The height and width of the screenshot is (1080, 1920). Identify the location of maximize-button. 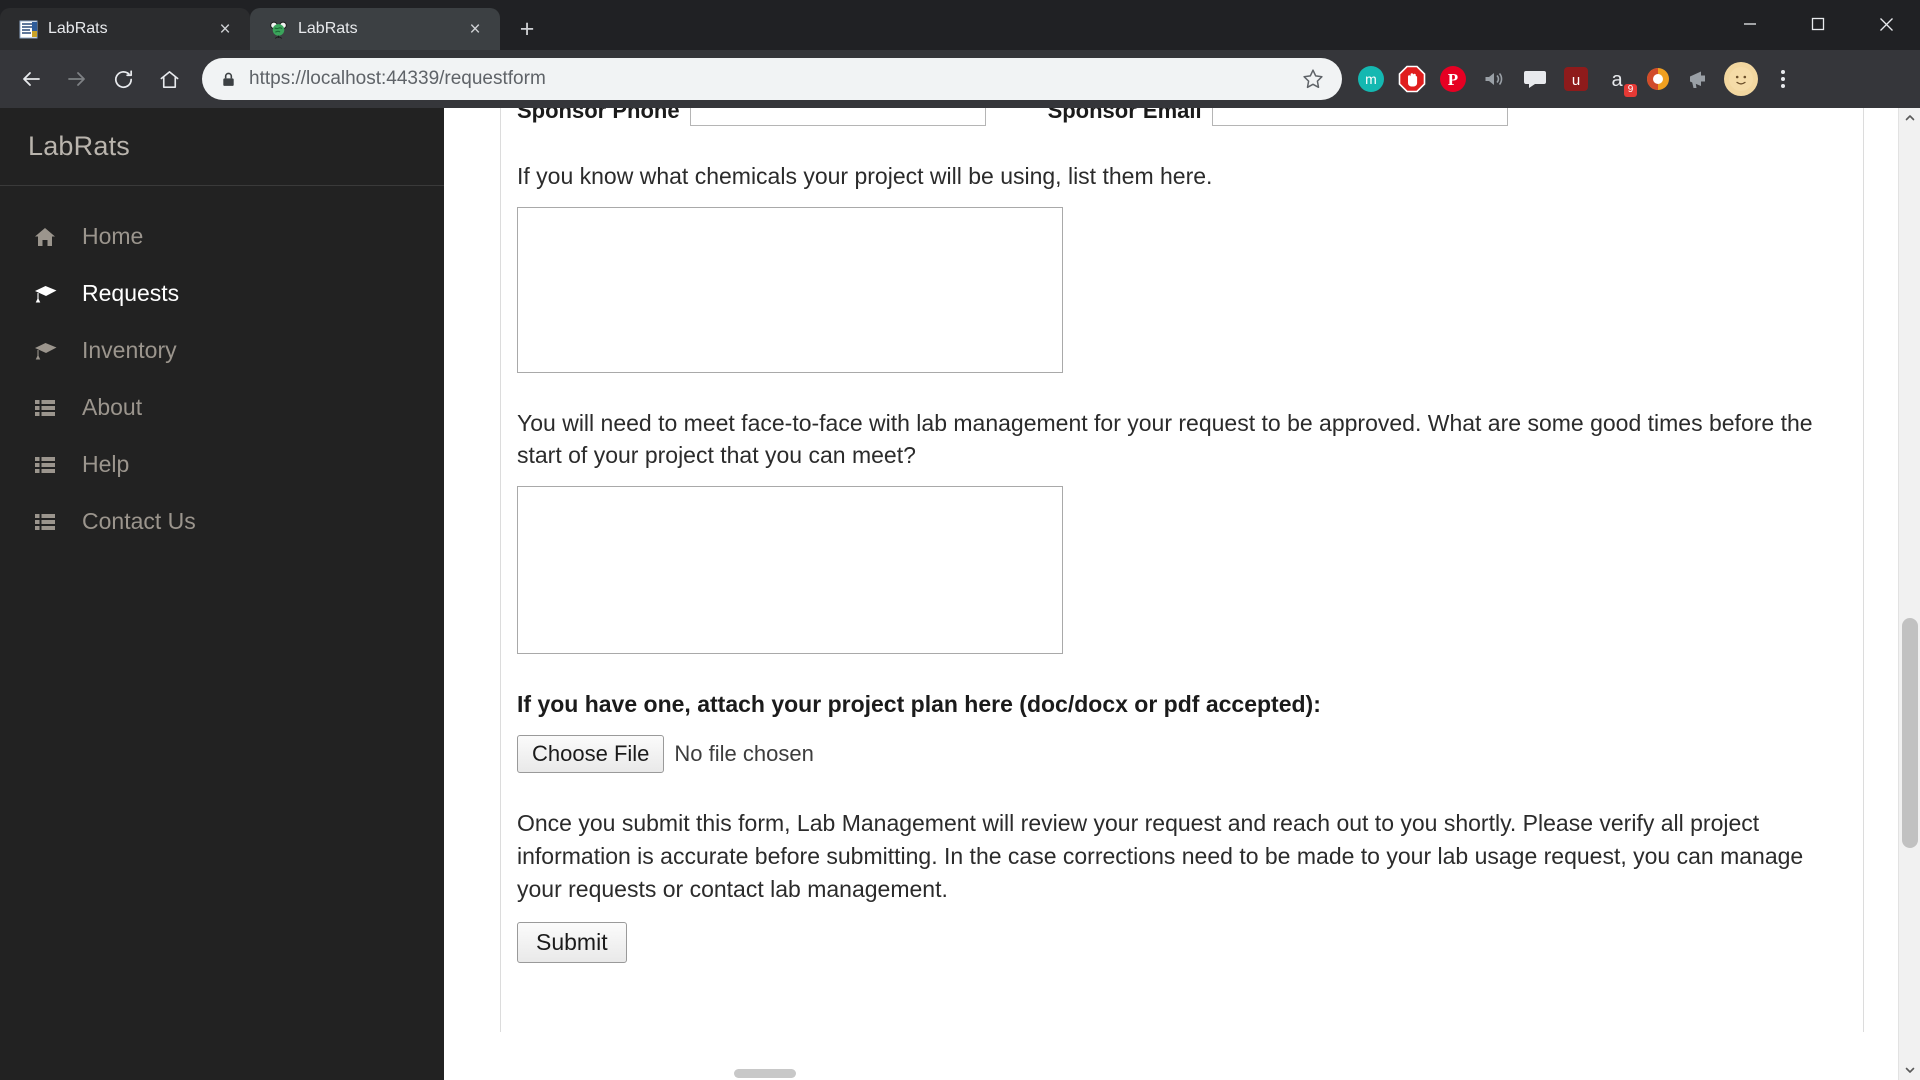
(1818, 24).